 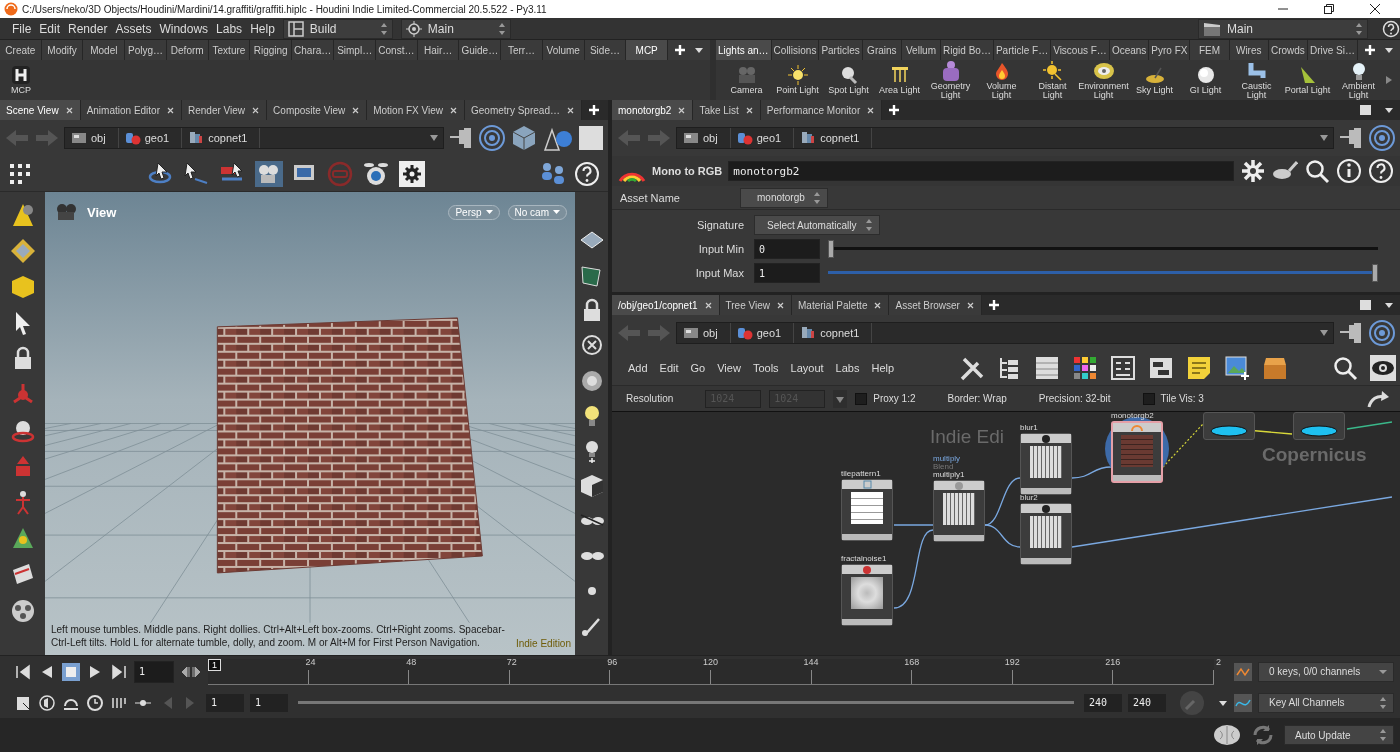 What do you see at coordinates (1288, 50) in the screenshot?
I see `pane-tab: Crowds` at bounding box center [1288, 50].